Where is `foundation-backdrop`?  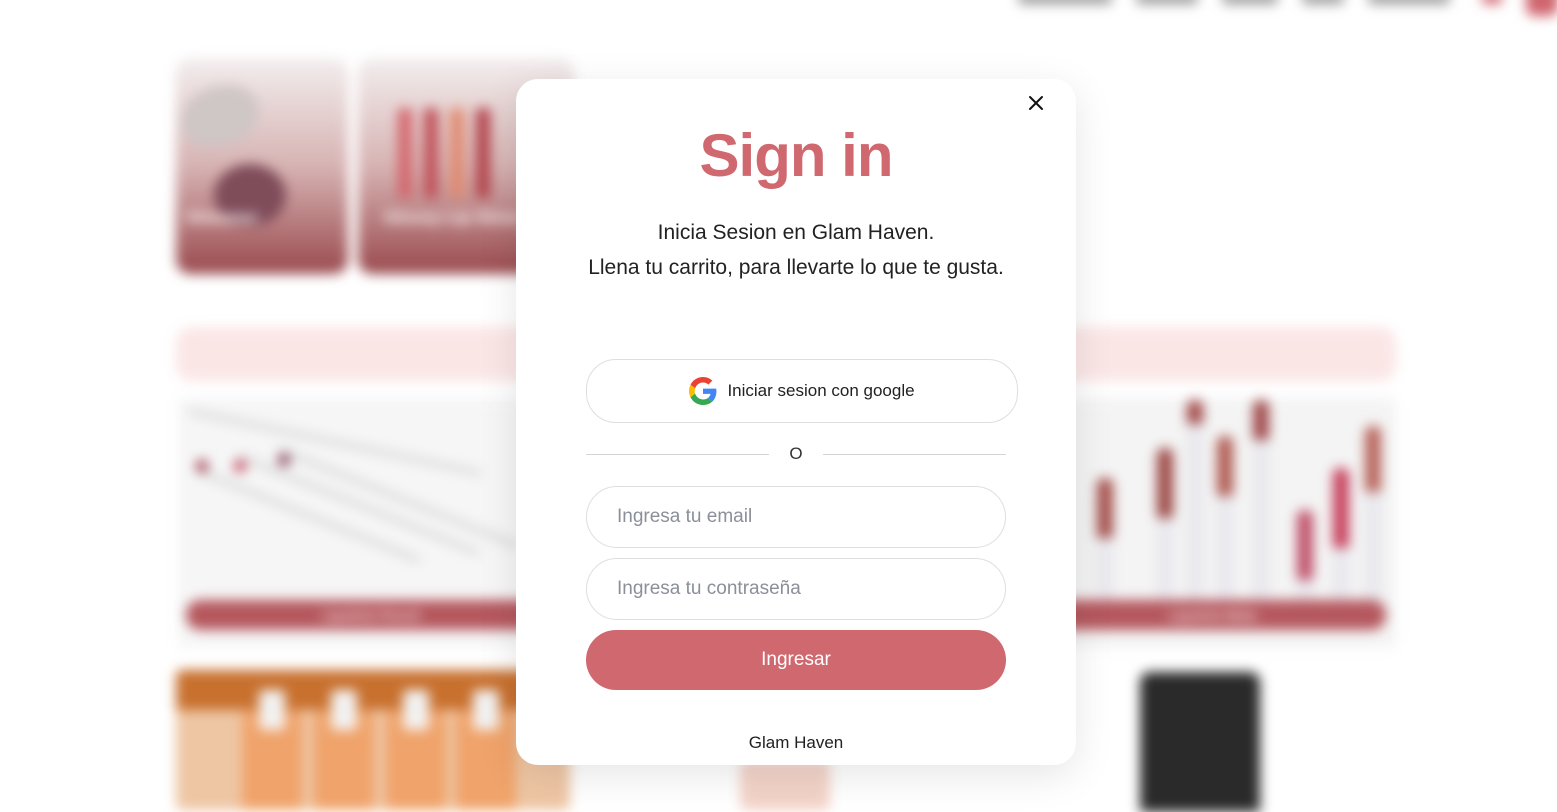
foundation-backdrop is located at coordinates (373, 690).